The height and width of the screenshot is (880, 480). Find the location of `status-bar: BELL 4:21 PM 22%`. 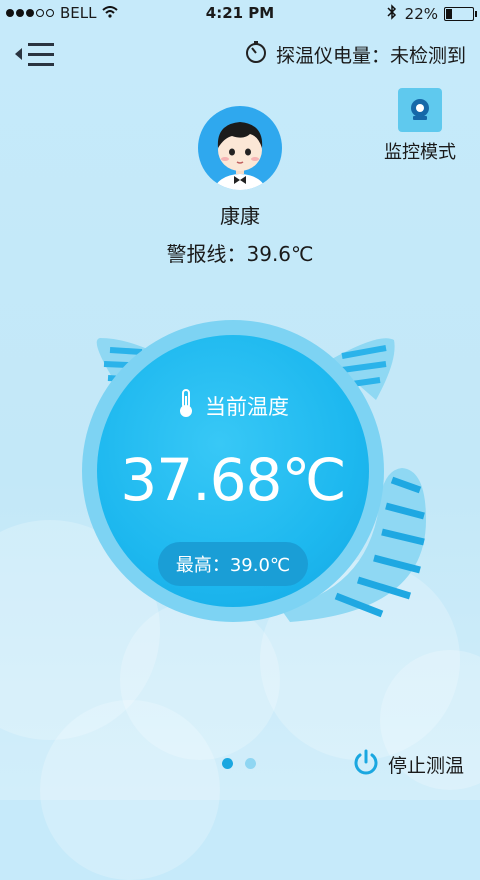

status-bar: BELL 4:21 PM 22% is located at coordinates (240, 13).